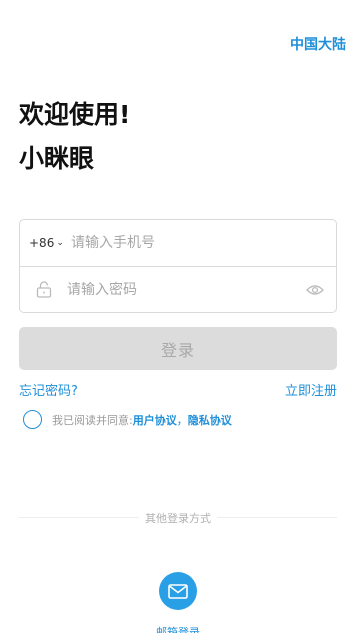 Image resolution: width=356 pixels, height=633 pixels. Describe the element at coordinates (196, 243) in the screenshot. I see `phone-input` at that location.